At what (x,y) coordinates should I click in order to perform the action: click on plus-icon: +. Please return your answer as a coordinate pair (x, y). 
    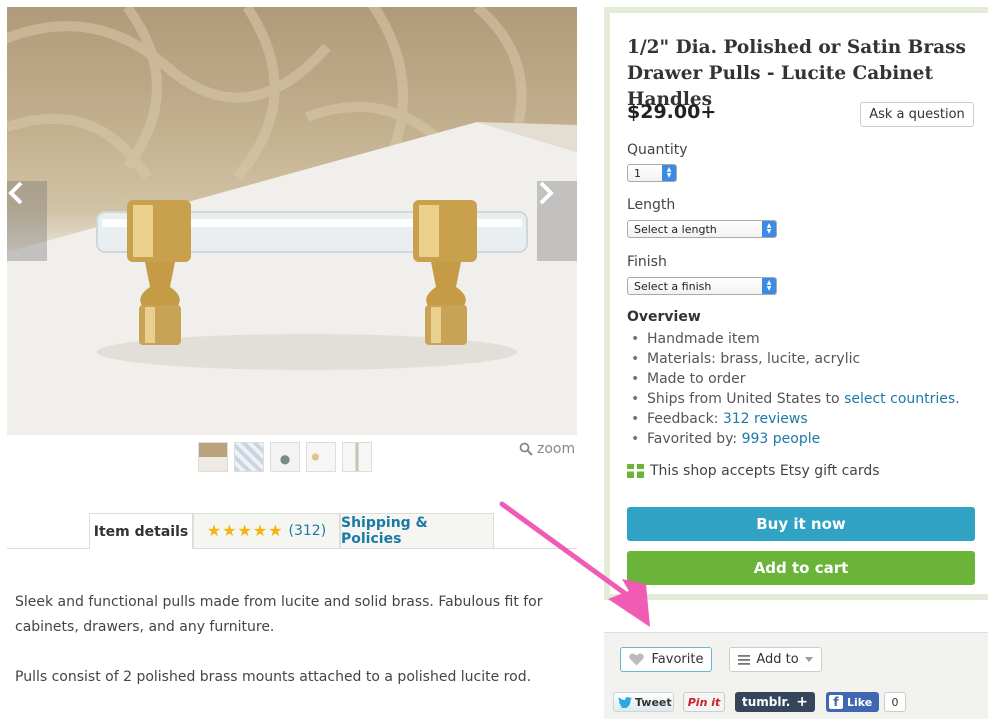
    Looking at the image, I should click on (802, 702).